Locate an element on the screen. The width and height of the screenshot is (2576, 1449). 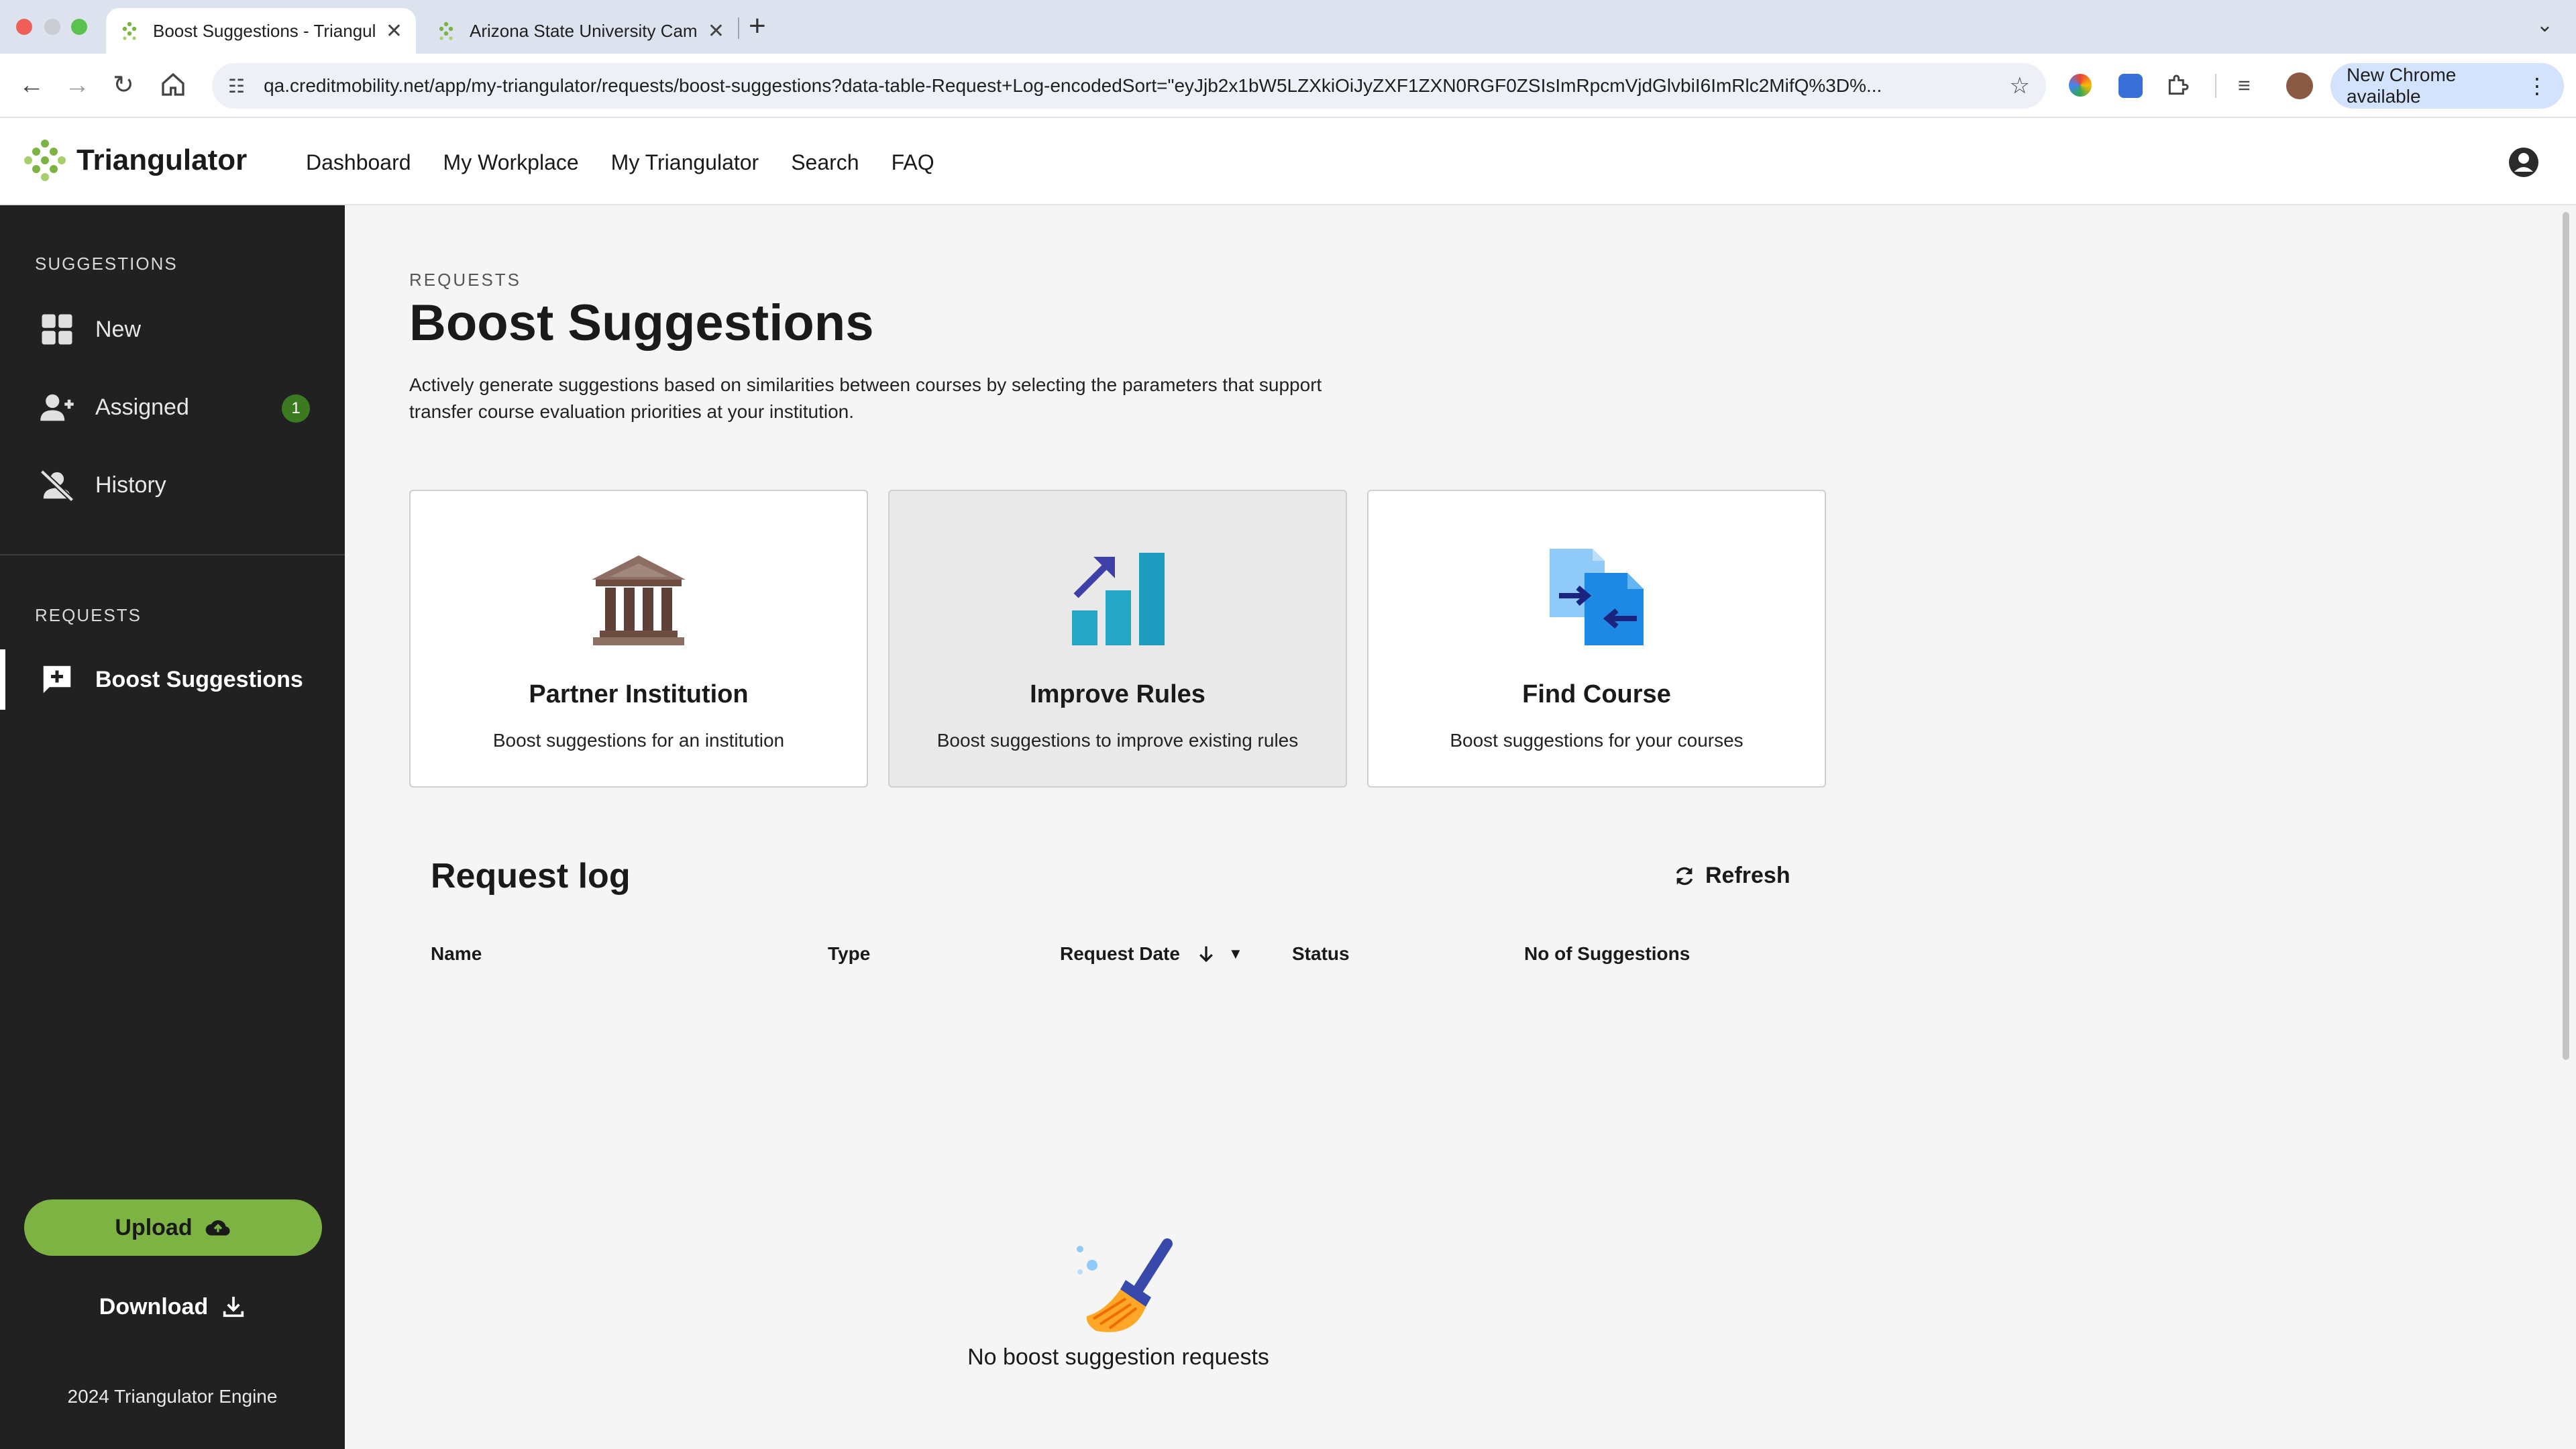
triangulator-logo-icon is located at coordinates (45, 160).